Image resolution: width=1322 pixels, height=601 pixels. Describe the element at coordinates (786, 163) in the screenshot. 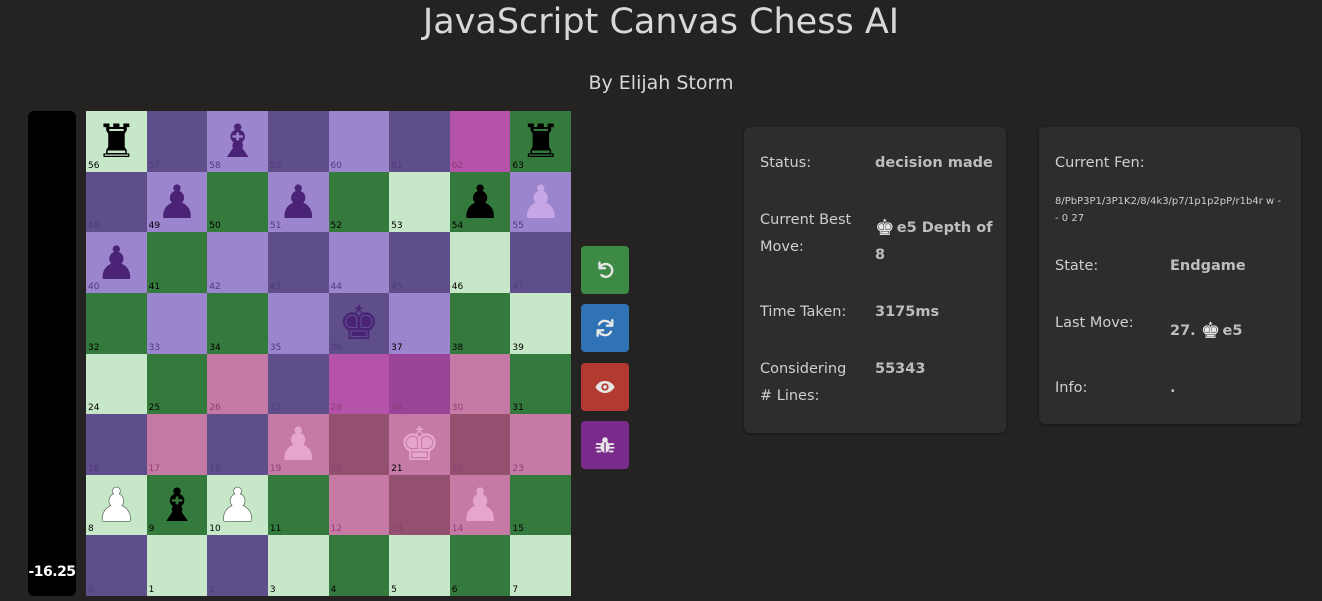

I see `status-label: Status:` at that location.